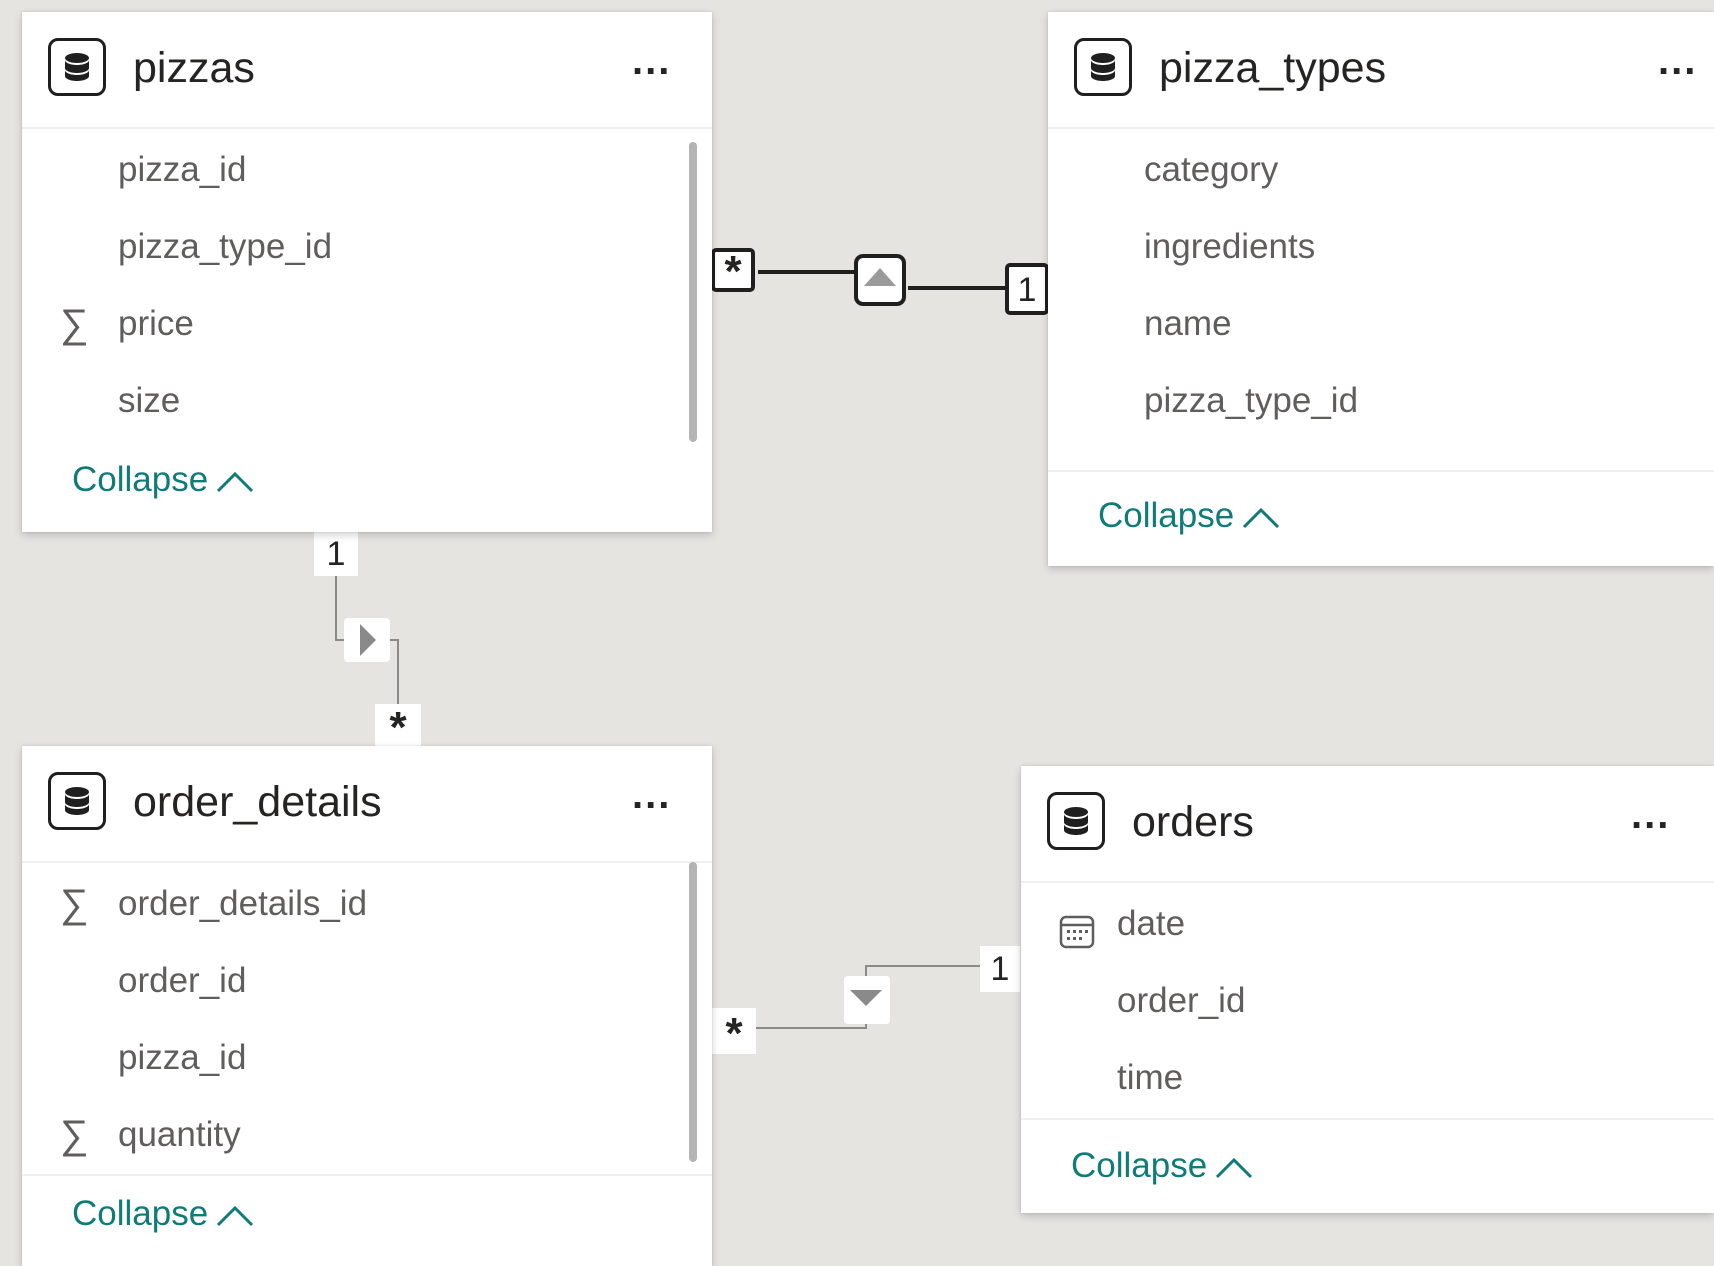 Image resolution: width=1714 pixels, height=1266 pixels. I want to click on field-row: ∑ quantity, so click(367, 1135).